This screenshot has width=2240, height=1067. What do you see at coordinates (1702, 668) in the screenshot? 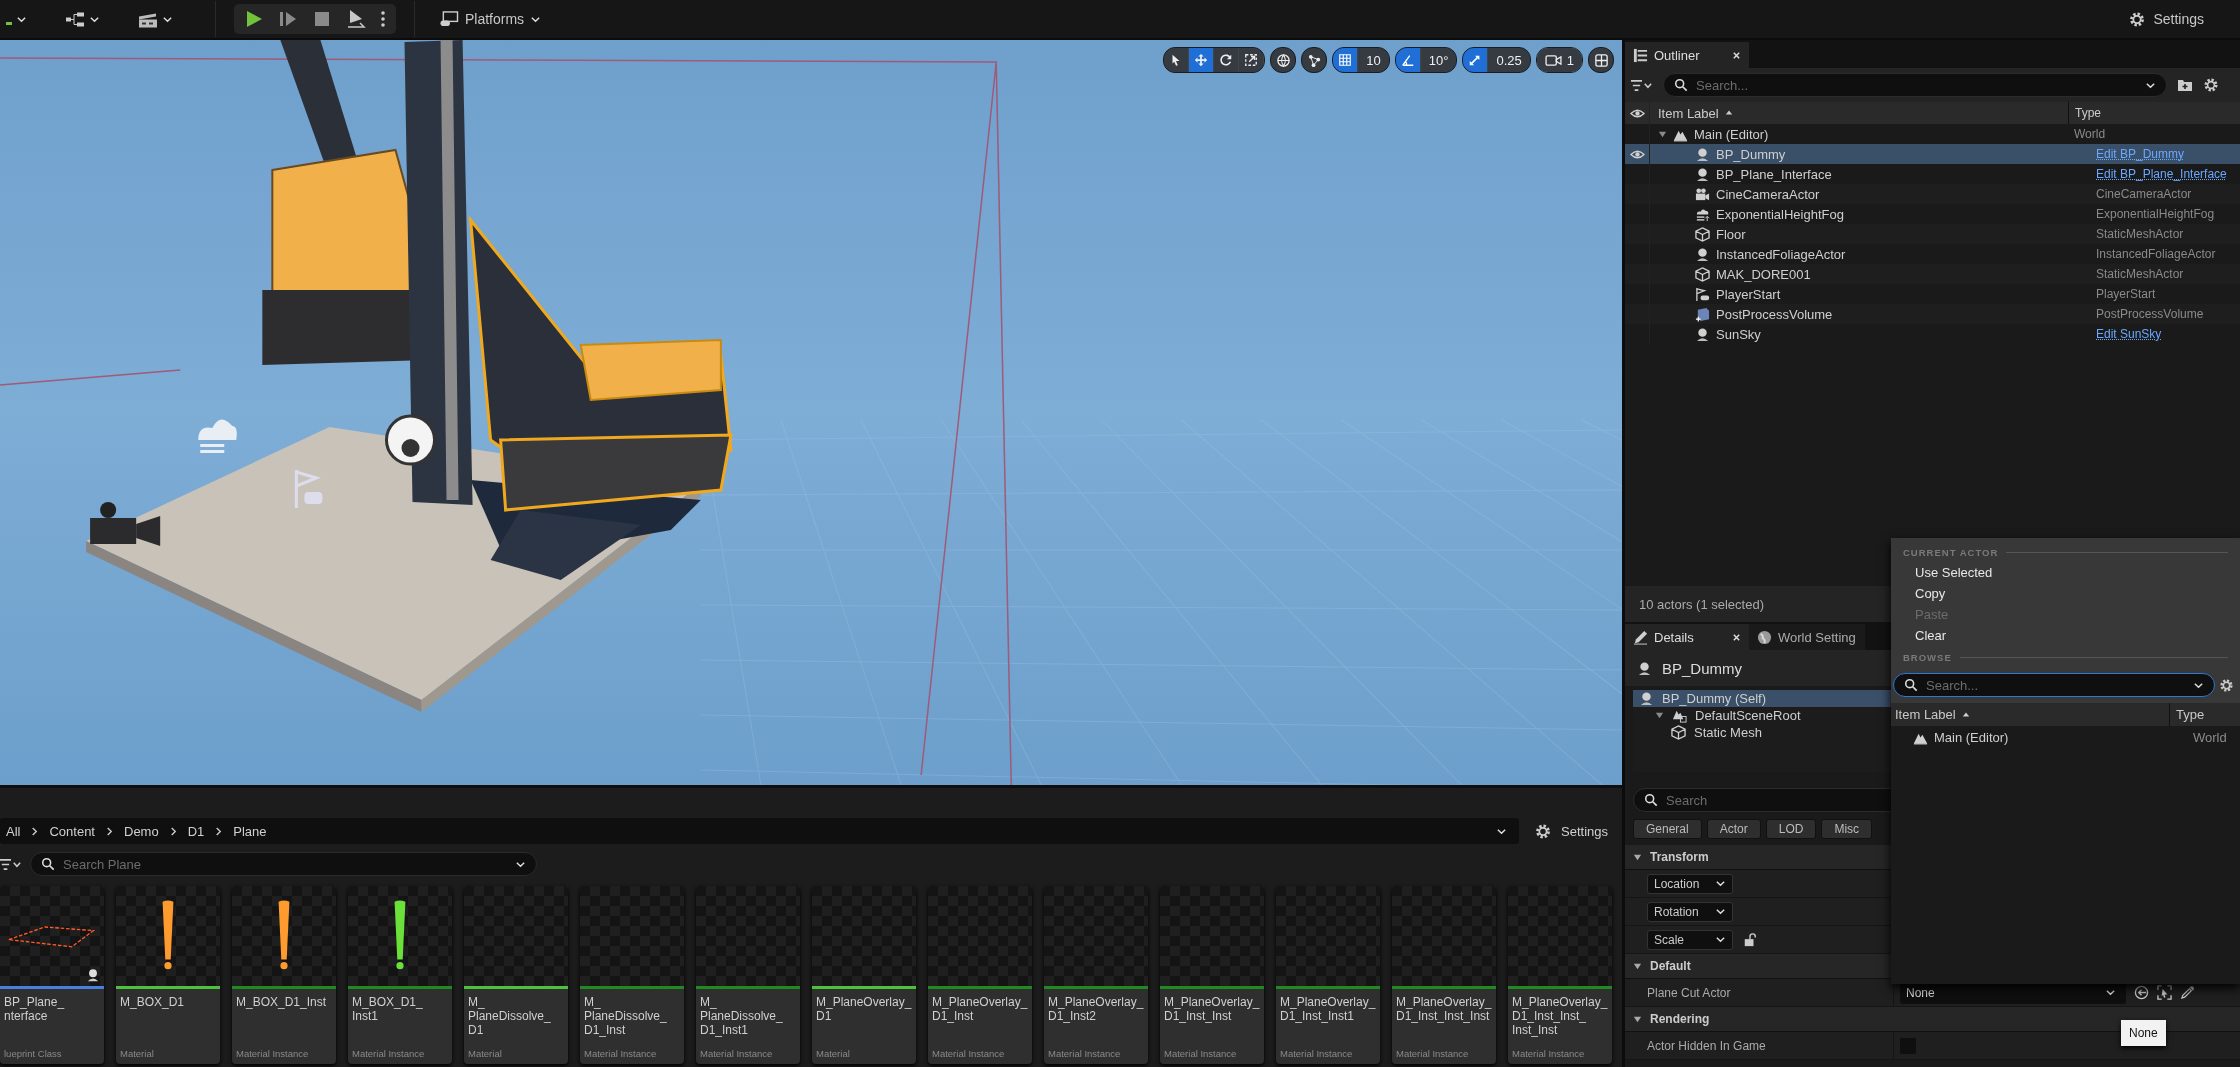
I see `actor-name: BP_Dummy` at bounding box center [1702, 668].